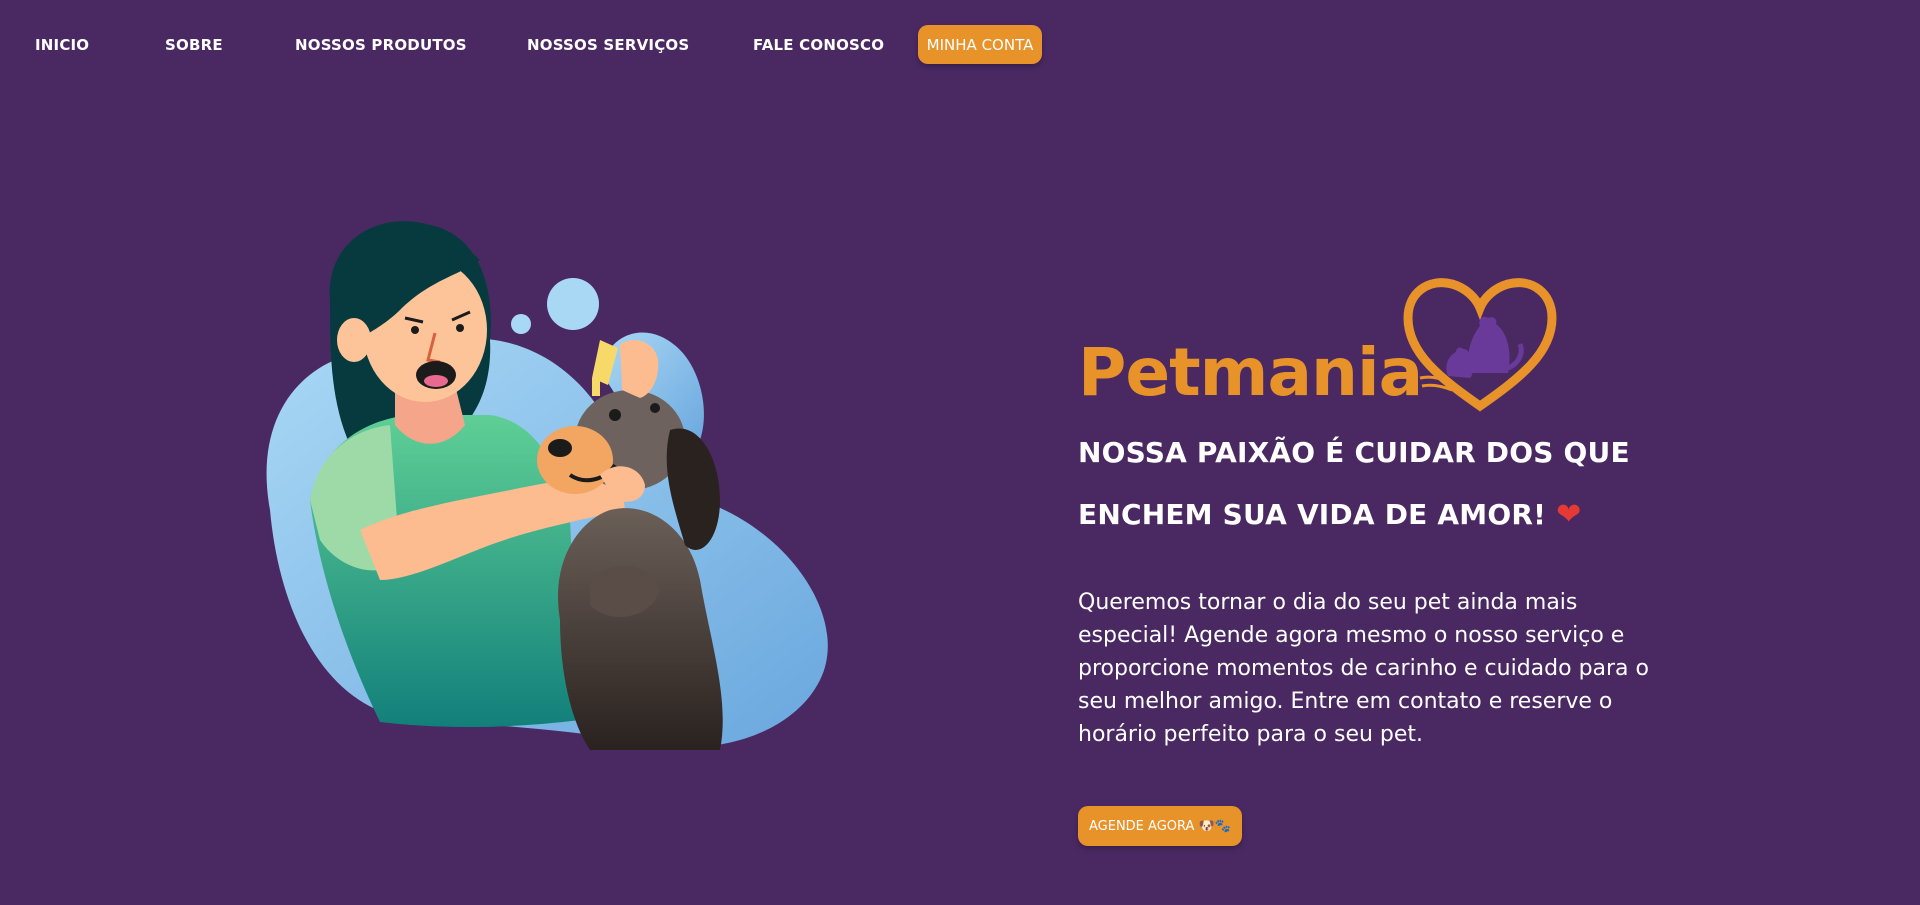 The height and width of the screenshot is (905, 1920). What do you see at coordinates (62, 45) in the screenshot?
I see `nav-link-inicio: INICIO` at bounding box center [62, 45].